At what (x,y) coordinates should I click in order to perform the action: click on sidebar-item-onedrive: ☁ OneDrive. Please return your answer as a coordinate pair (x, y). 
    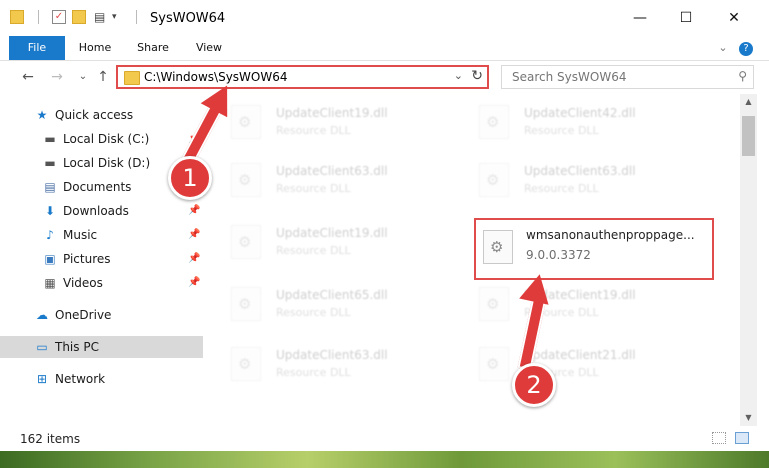
    Looking at the image, I should click on (101, 315).